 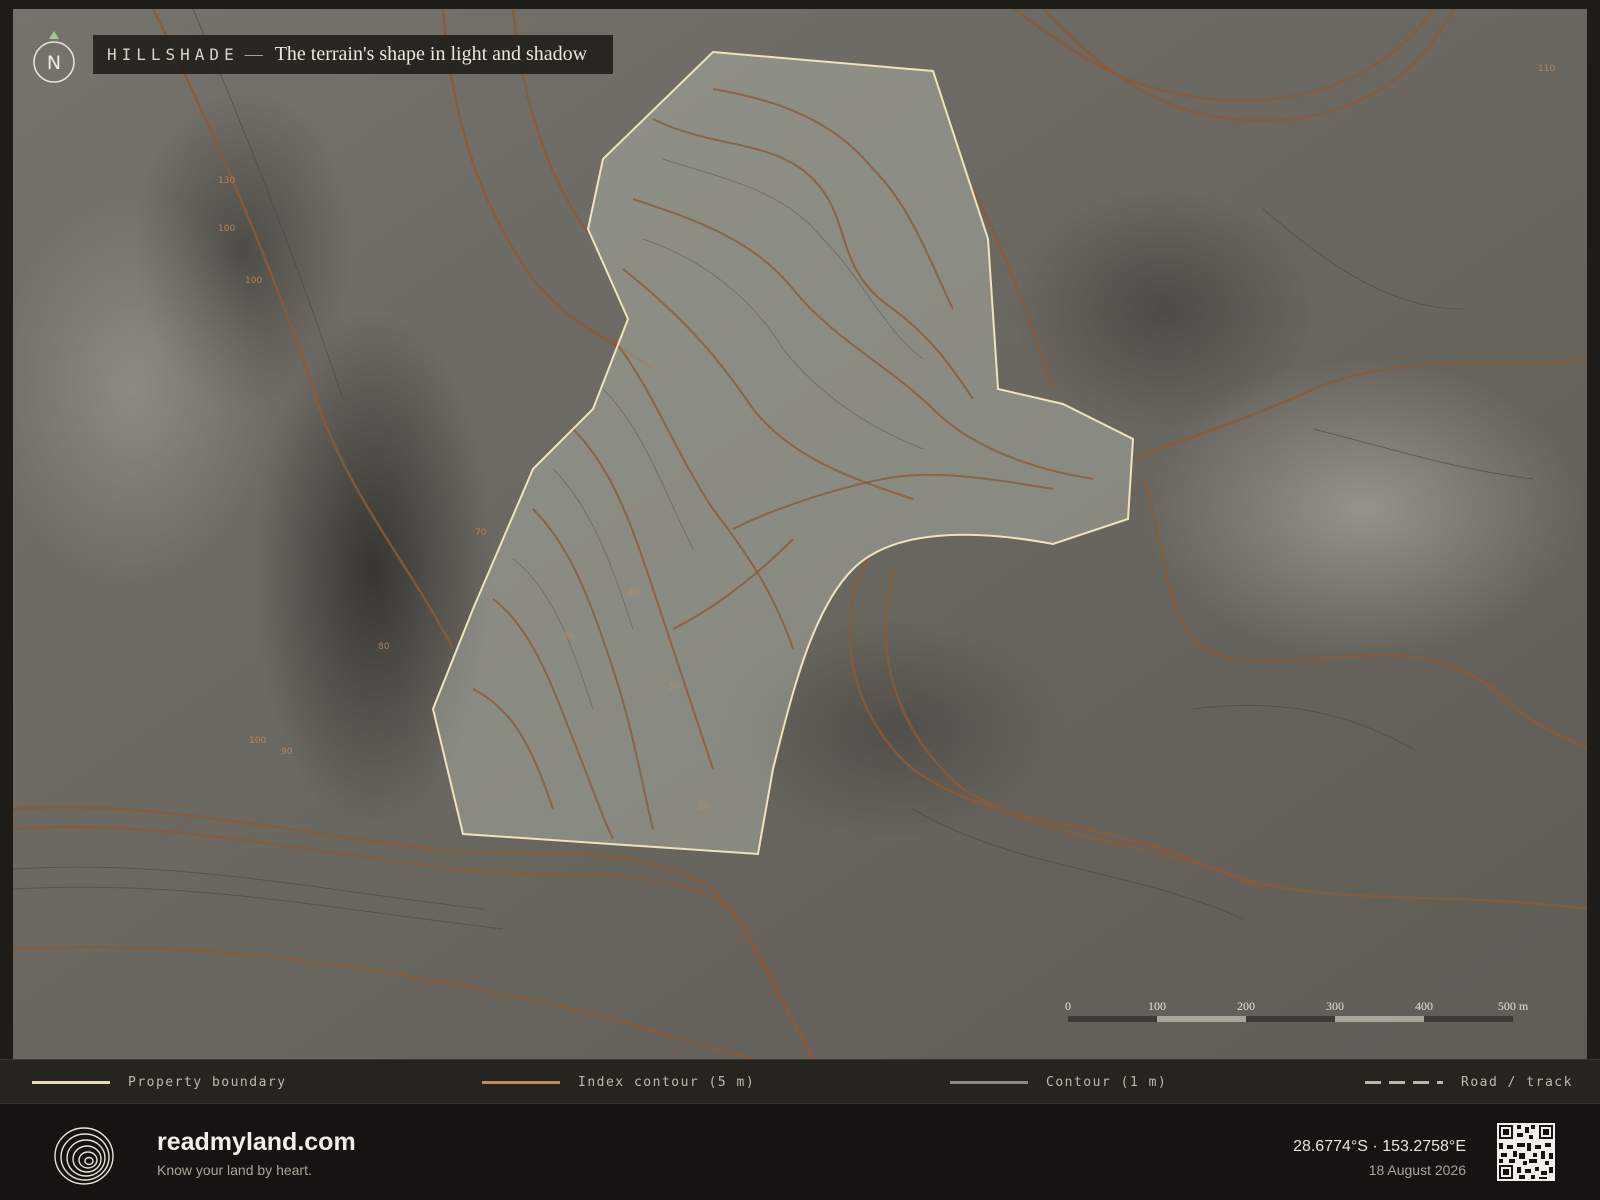 What do you see at coordinates (1335, 1006) in the screenshot?
I see `scale-tick: 300` at bounding box center [1335, 1006].